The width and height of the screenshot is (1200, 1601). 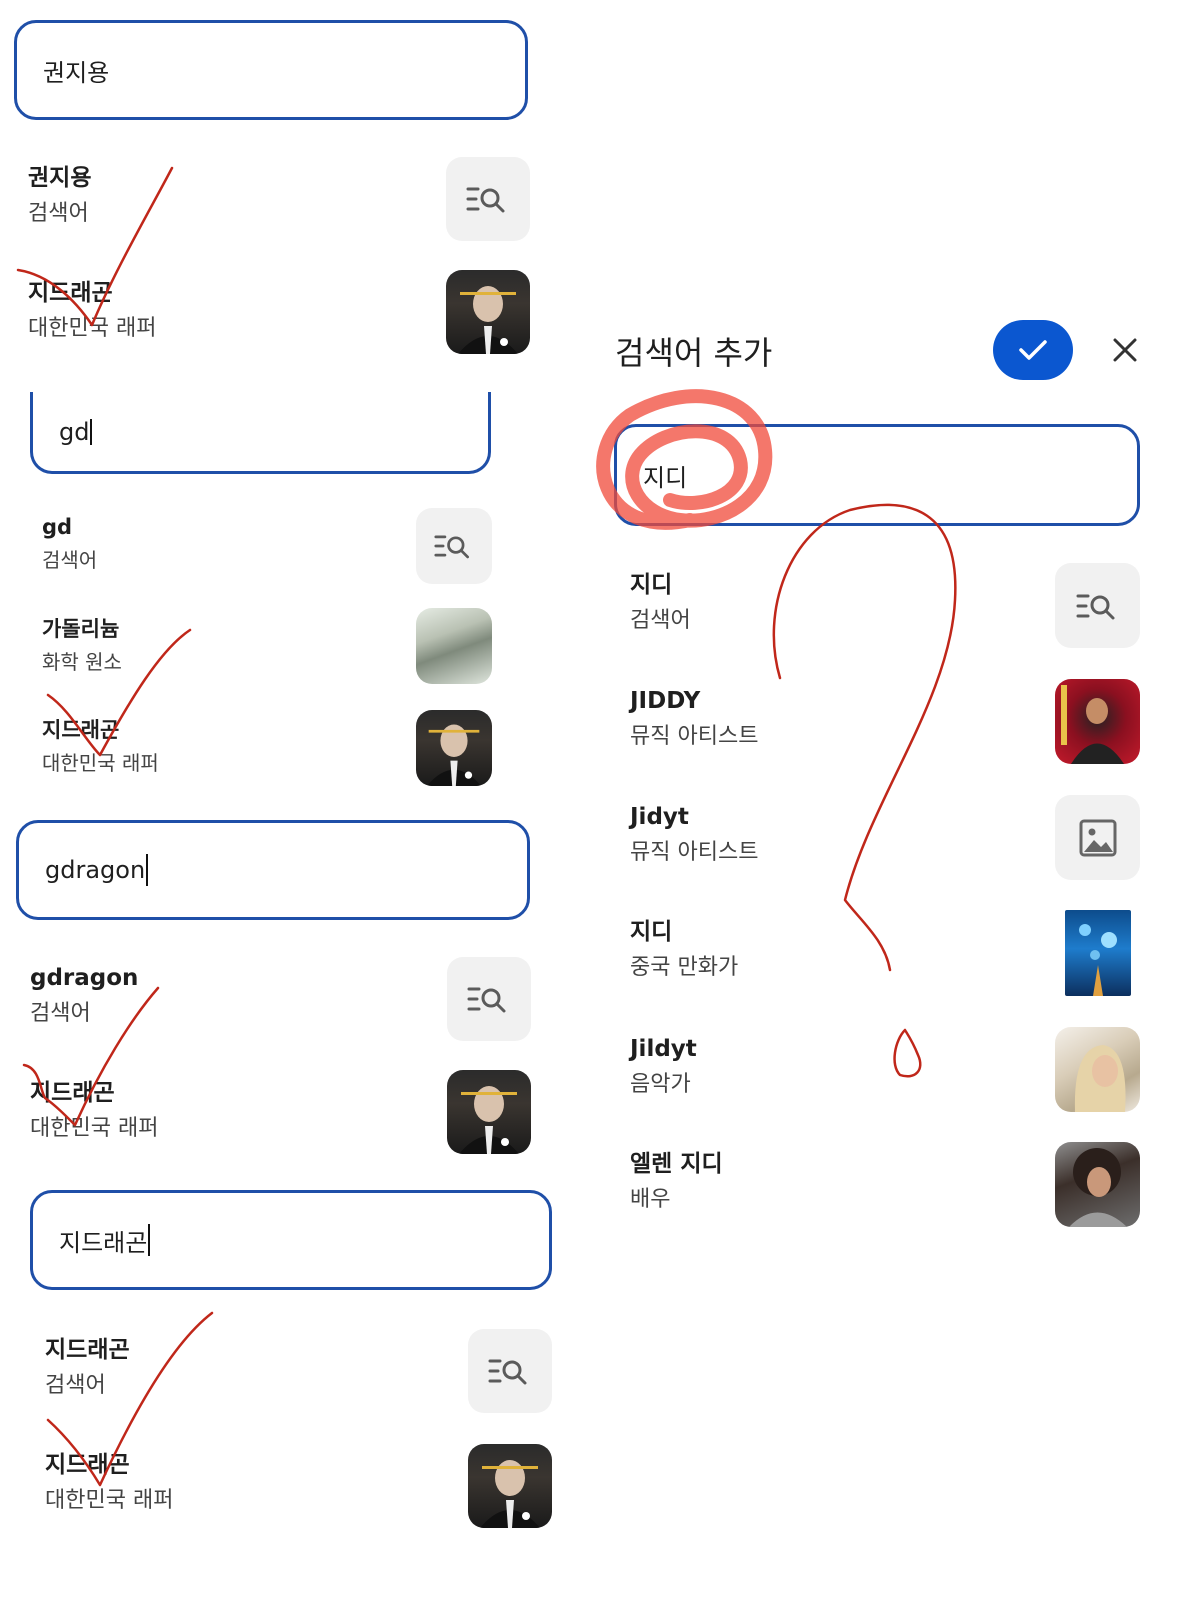 I want to click on result-item: 권지용 검색어, so click(x=59, y=196).